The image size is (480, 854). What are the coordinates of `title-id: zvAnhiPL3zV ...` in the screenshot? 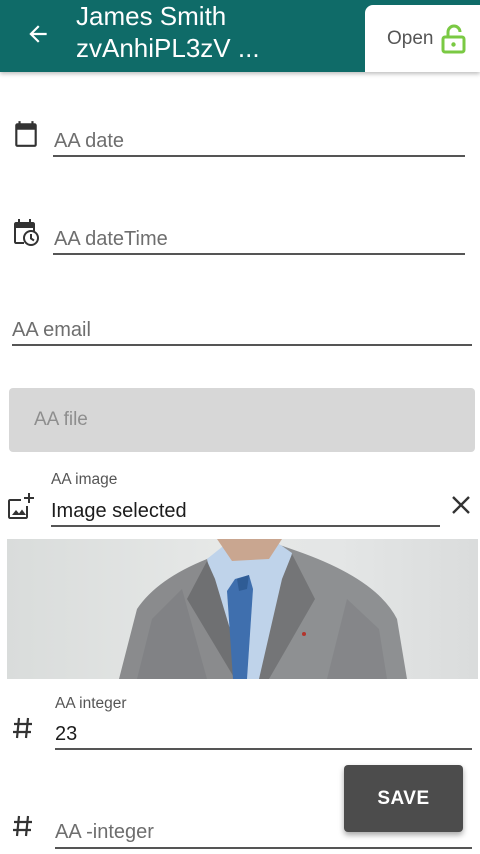 It's located at (168, 48).